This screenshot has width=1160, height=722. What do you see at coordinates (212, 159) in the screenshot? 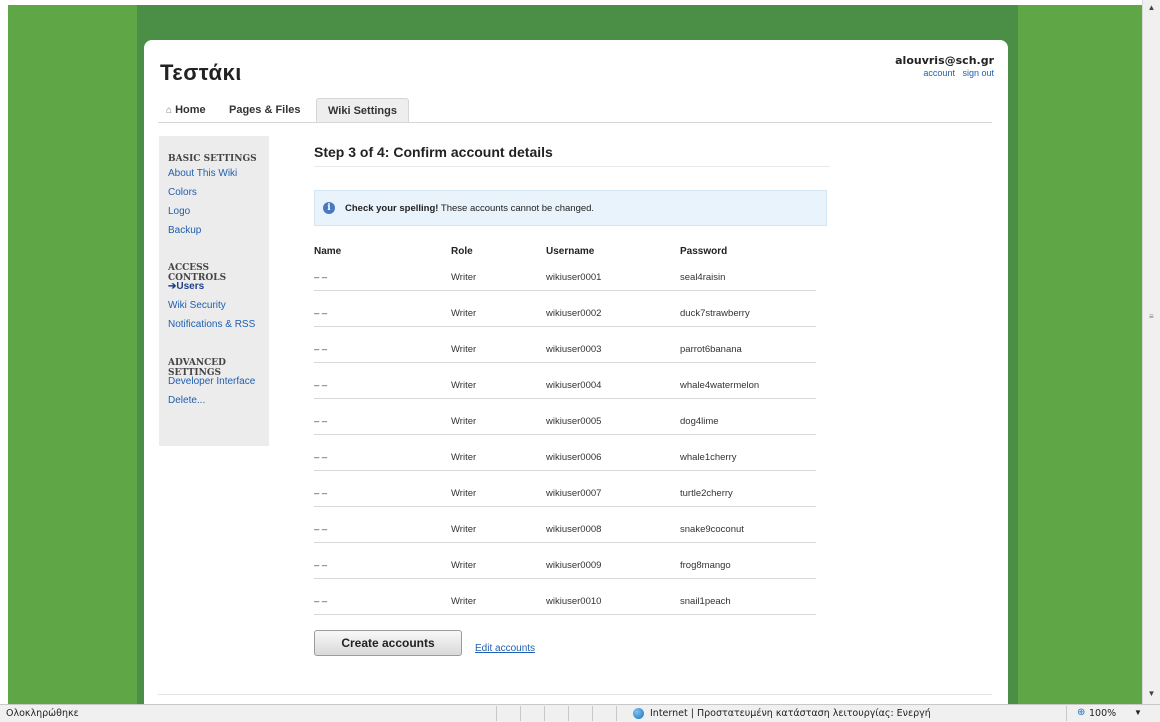
I see `basic-settings-heading: BASIC SETTINGS` at bounding box center [212, 159].